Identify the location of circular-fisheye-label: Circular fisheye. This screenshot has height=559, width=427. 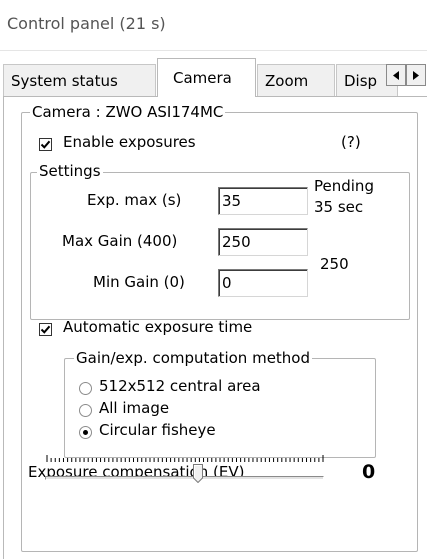
(157, 430).